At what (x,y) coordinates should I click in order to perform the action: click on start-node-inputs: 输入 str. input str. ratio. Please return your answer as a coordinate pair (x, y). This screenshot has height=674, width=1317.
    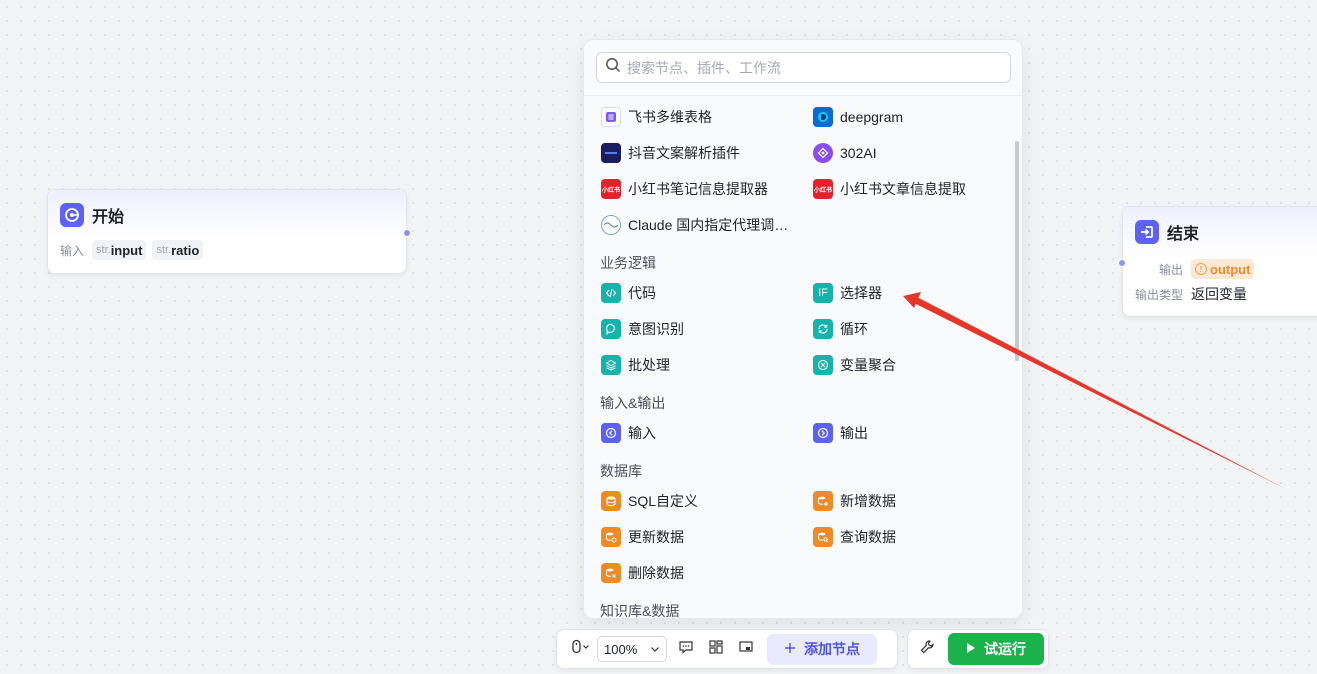
    Looking at the image, I should click on (227, 250).